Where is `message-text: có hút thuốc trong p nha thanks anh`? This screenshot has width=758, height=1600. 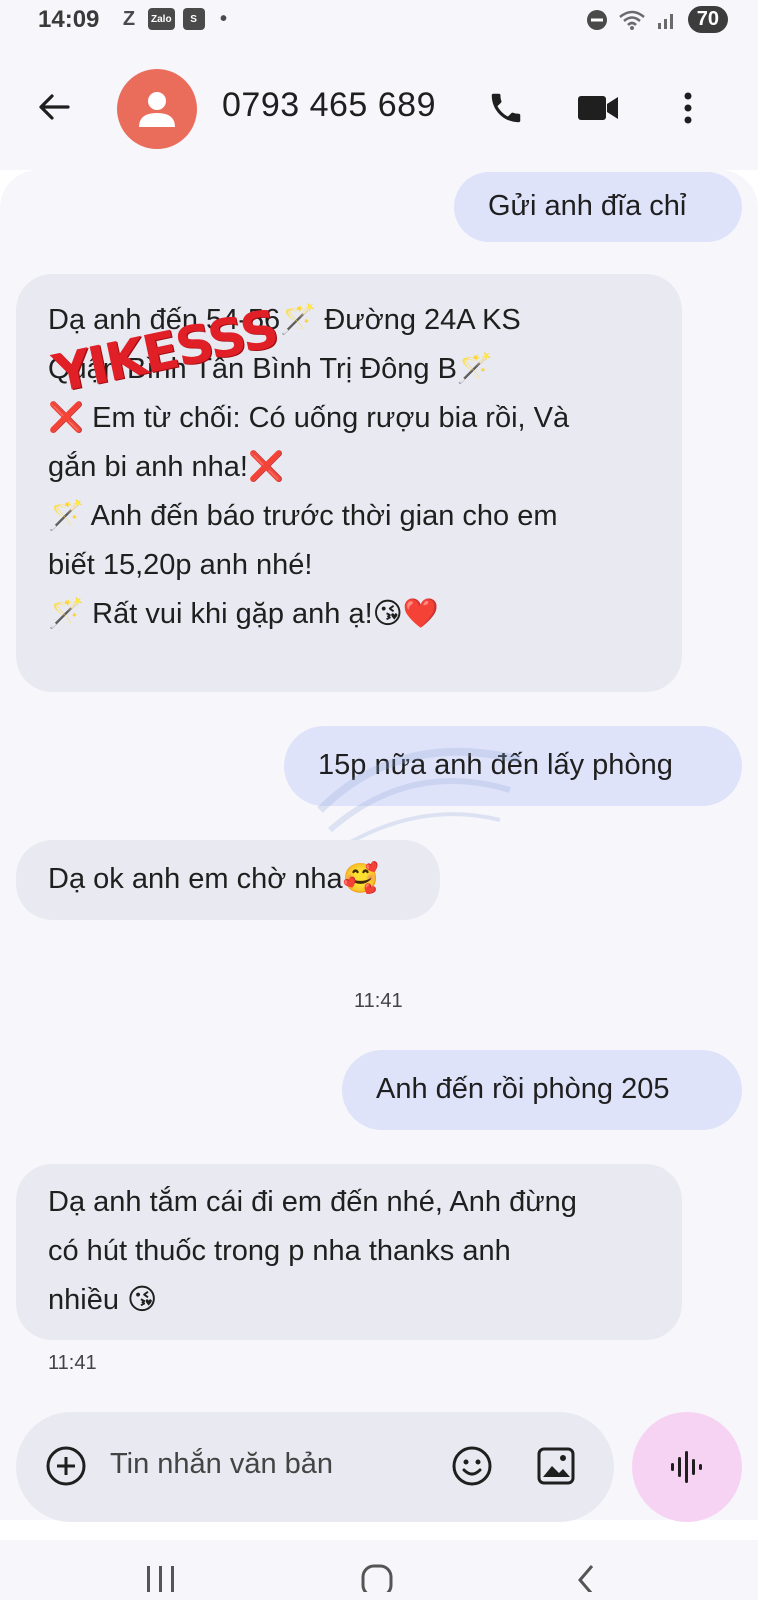 message-text: có hút thuốc trong p nha thanks anh is located at coordinates (279, 1251).